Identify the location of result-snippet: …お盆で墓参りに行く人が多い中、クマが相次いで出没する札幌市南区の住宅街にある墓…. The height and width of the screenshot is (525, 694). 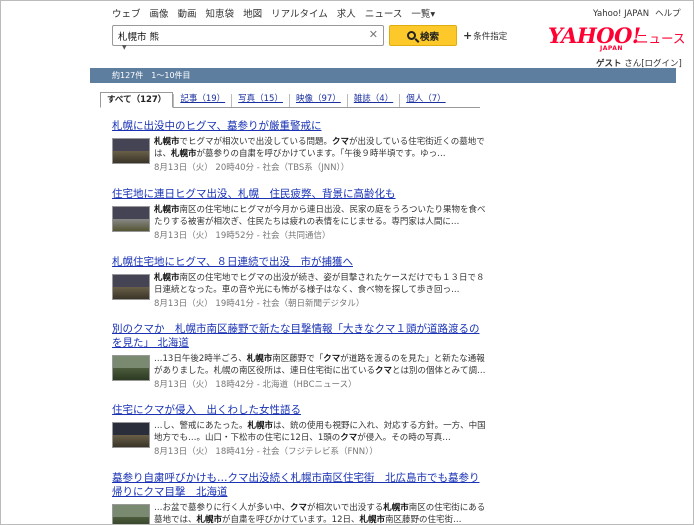
(320, 514).